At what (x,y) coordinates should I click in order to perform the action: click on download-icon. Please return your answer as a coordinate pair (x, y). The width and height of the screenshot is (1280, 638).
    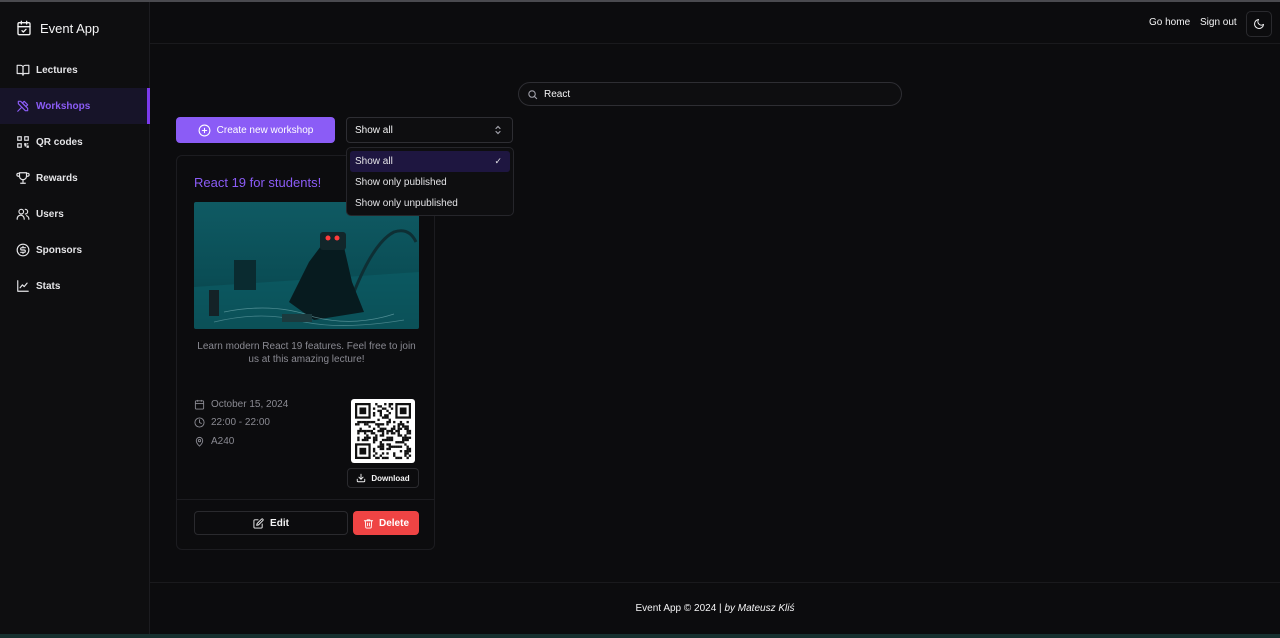
    Looking at the image, I should click on (361, 478).